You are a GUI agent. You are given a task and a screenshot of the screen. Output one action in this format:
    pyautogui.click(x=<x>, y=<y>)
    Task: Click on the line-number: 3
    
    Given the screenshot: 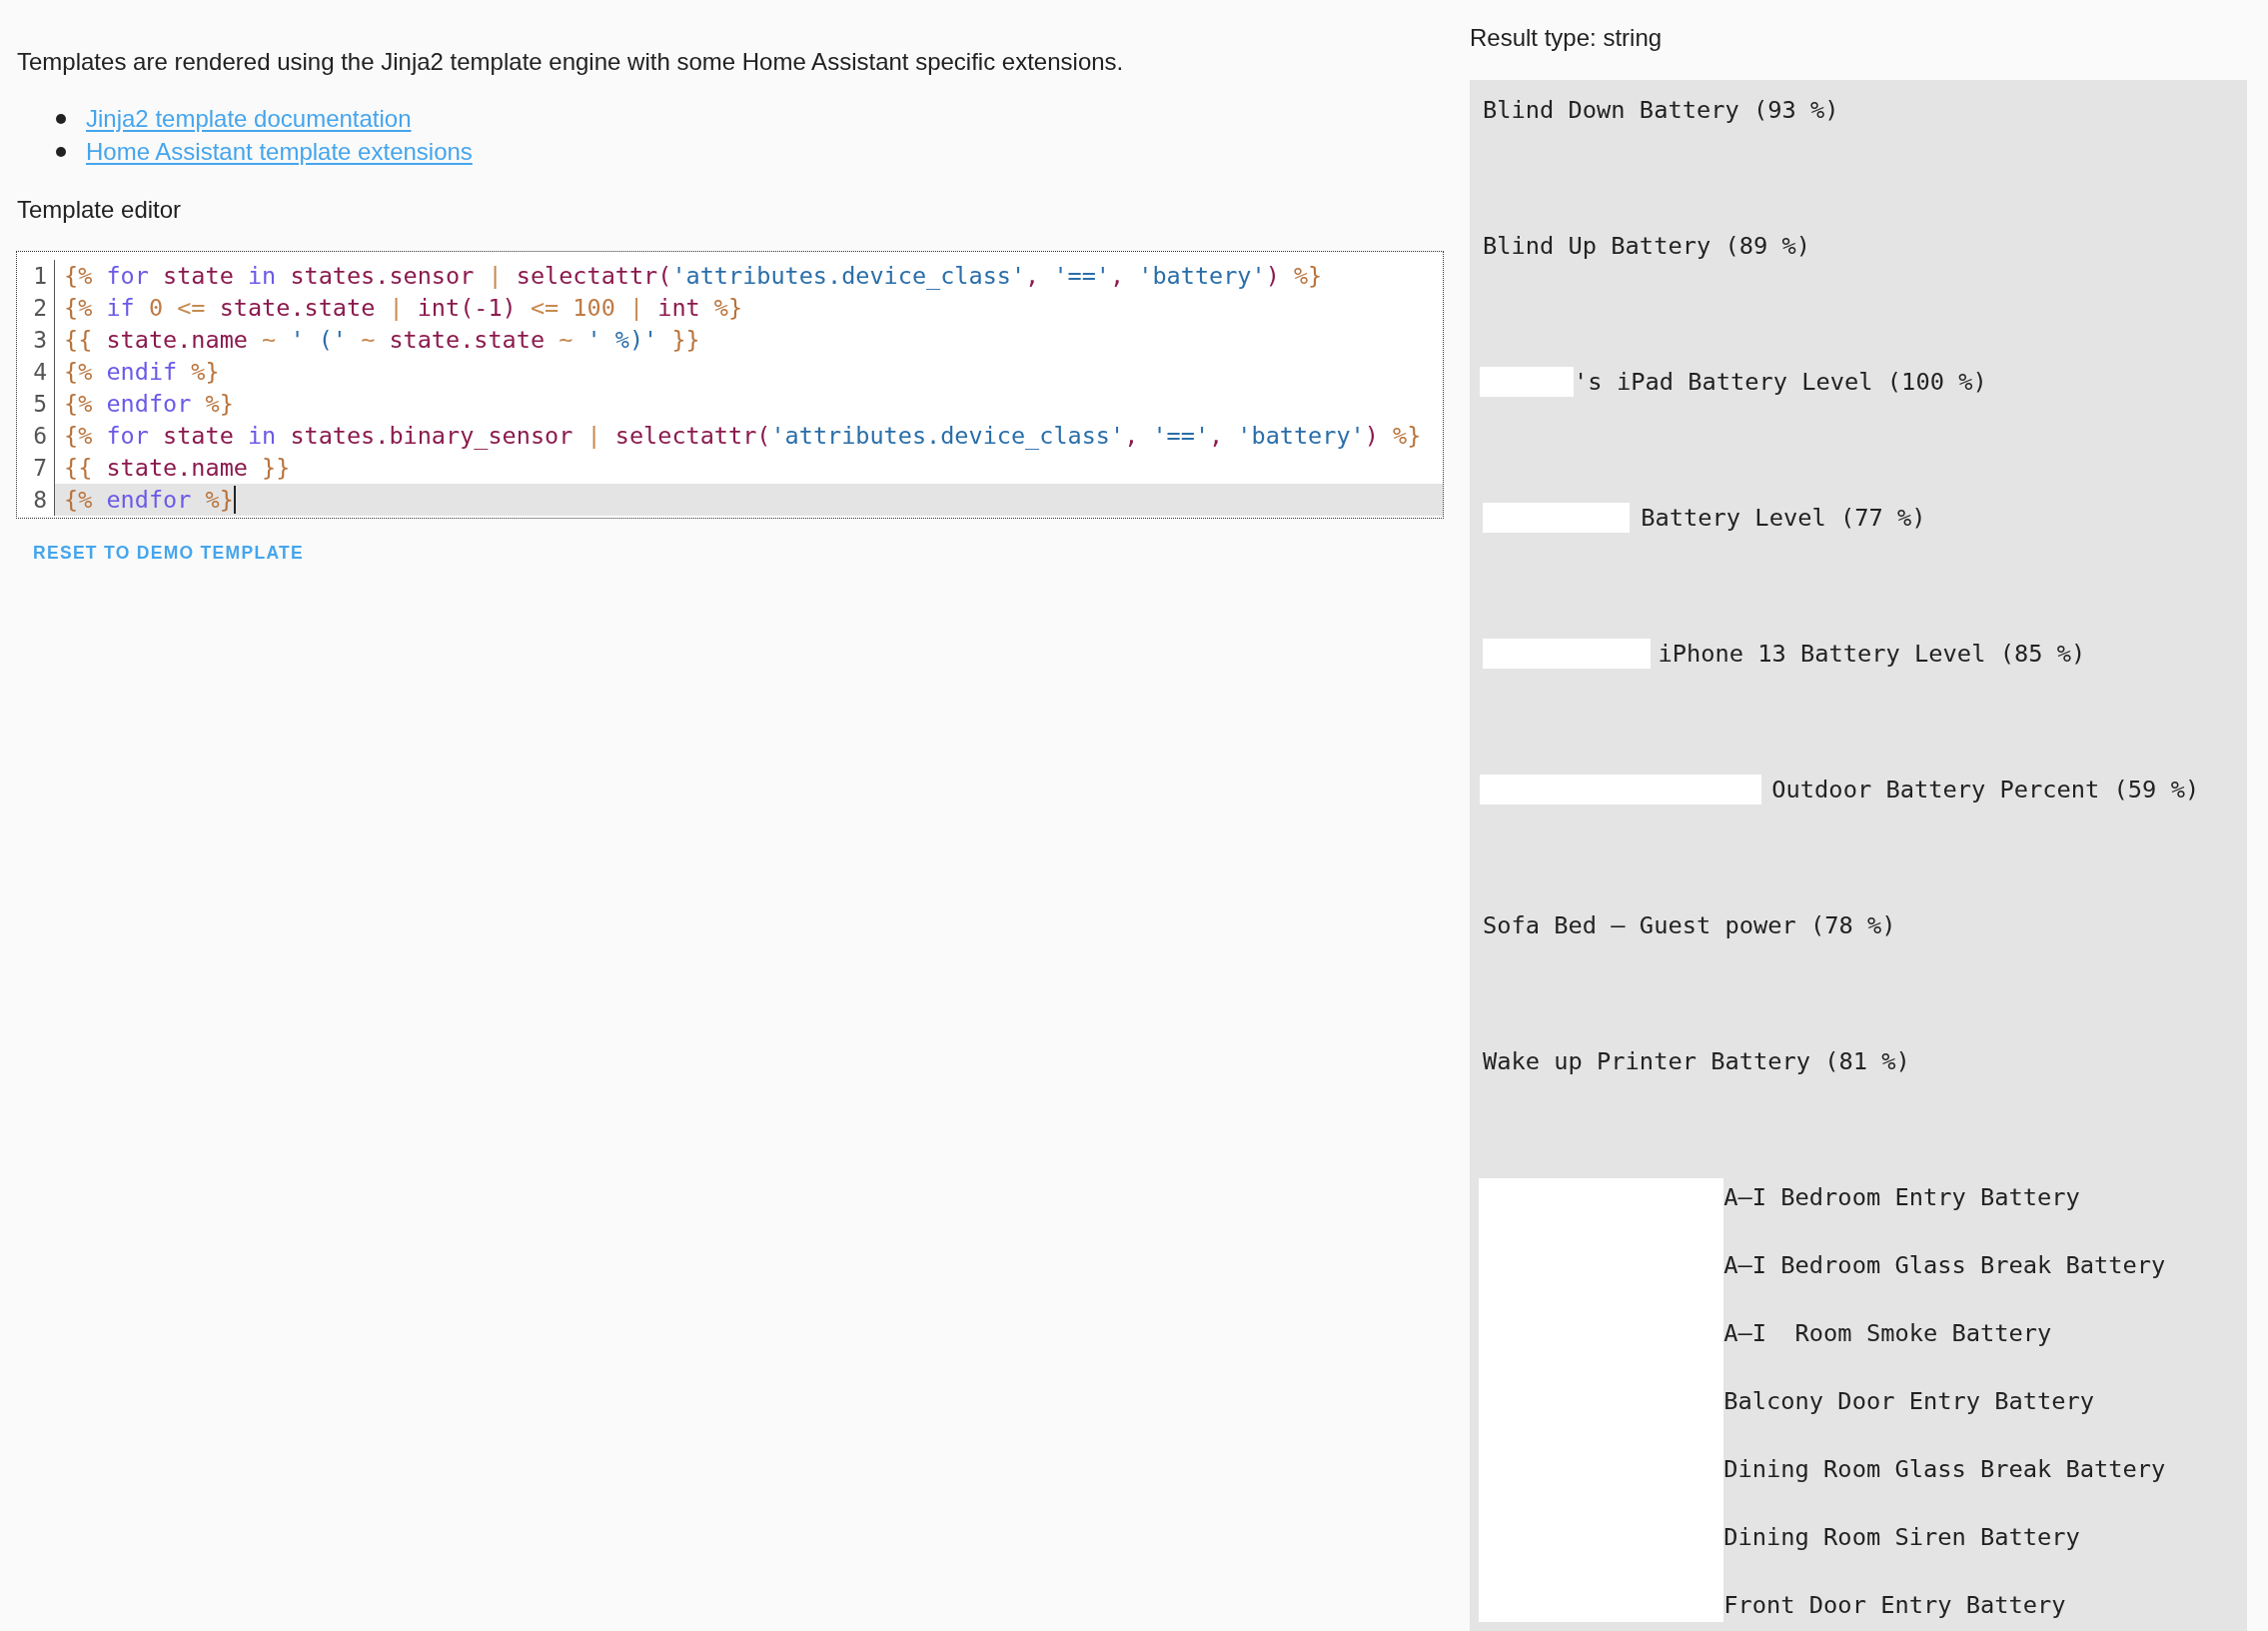 What is the action you would take?
    pyautogui.click(x=40, y=340)
    